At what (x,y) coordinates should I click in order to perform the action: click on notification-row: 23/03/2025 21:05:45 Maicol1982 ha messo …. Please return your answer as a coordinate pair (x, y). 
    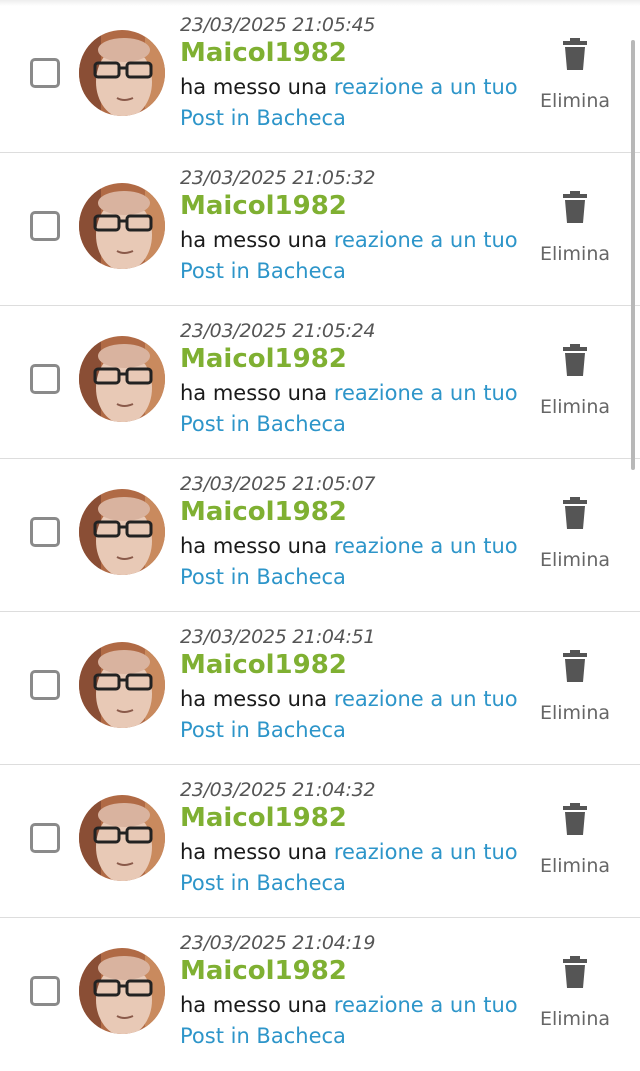
    Looking at the image, I should click on (320, 76).